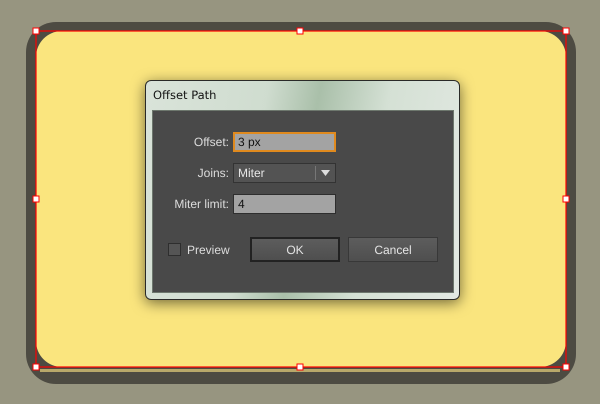  What do you see at coordinates (208, 249) in the screenshot?
I see `checkbox-label: Preview` at bounding box center [208, 249].